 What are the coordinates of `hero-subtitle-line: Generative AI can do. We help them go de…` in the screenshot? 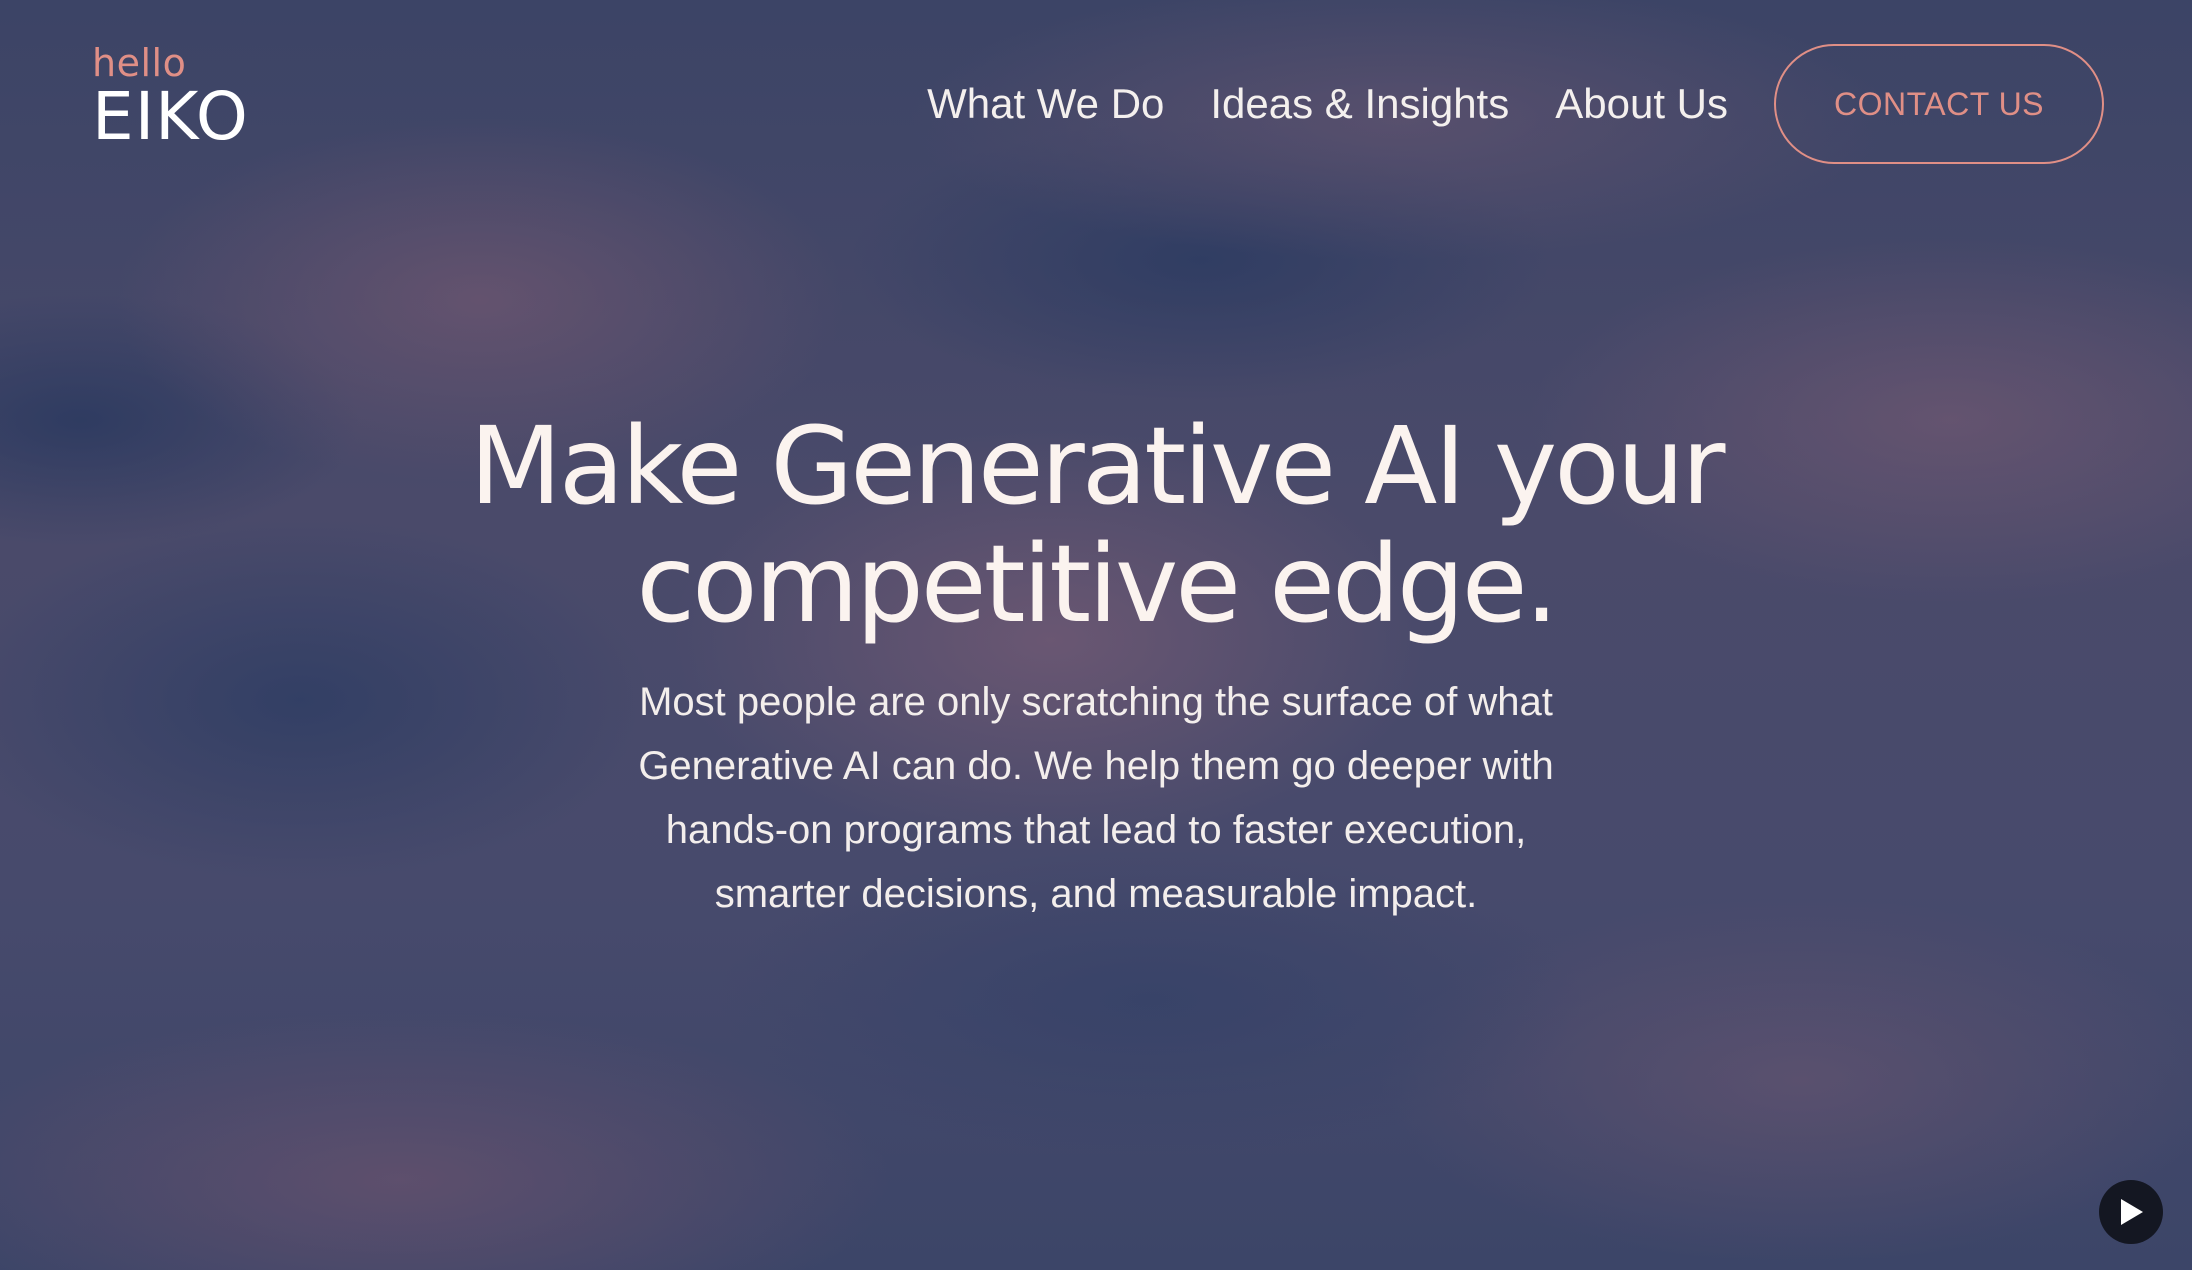 It's located at (1096, 766).